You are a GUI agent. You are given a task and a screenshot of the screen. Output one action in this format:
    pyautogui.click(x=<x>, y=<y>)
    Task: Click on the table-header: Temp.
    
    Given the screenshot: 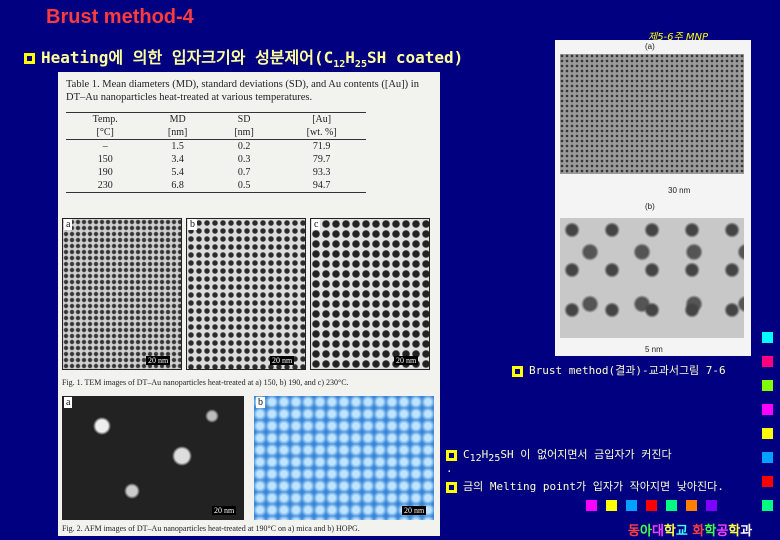 What is the action you would take?
    pyautogui.click(x=105, y=119)
    